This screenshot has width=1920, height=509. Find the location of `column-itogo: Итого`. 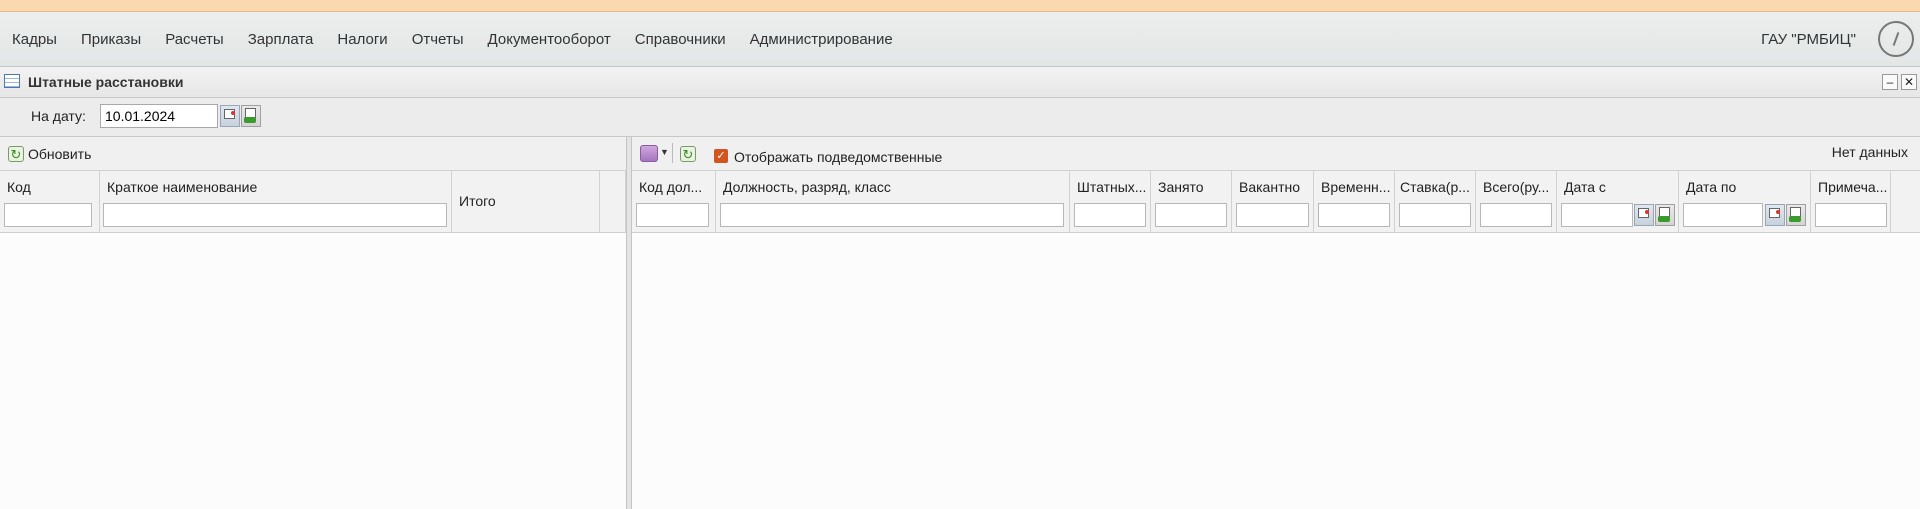

column-itogo: Итого is located at coordinates (526, 201).